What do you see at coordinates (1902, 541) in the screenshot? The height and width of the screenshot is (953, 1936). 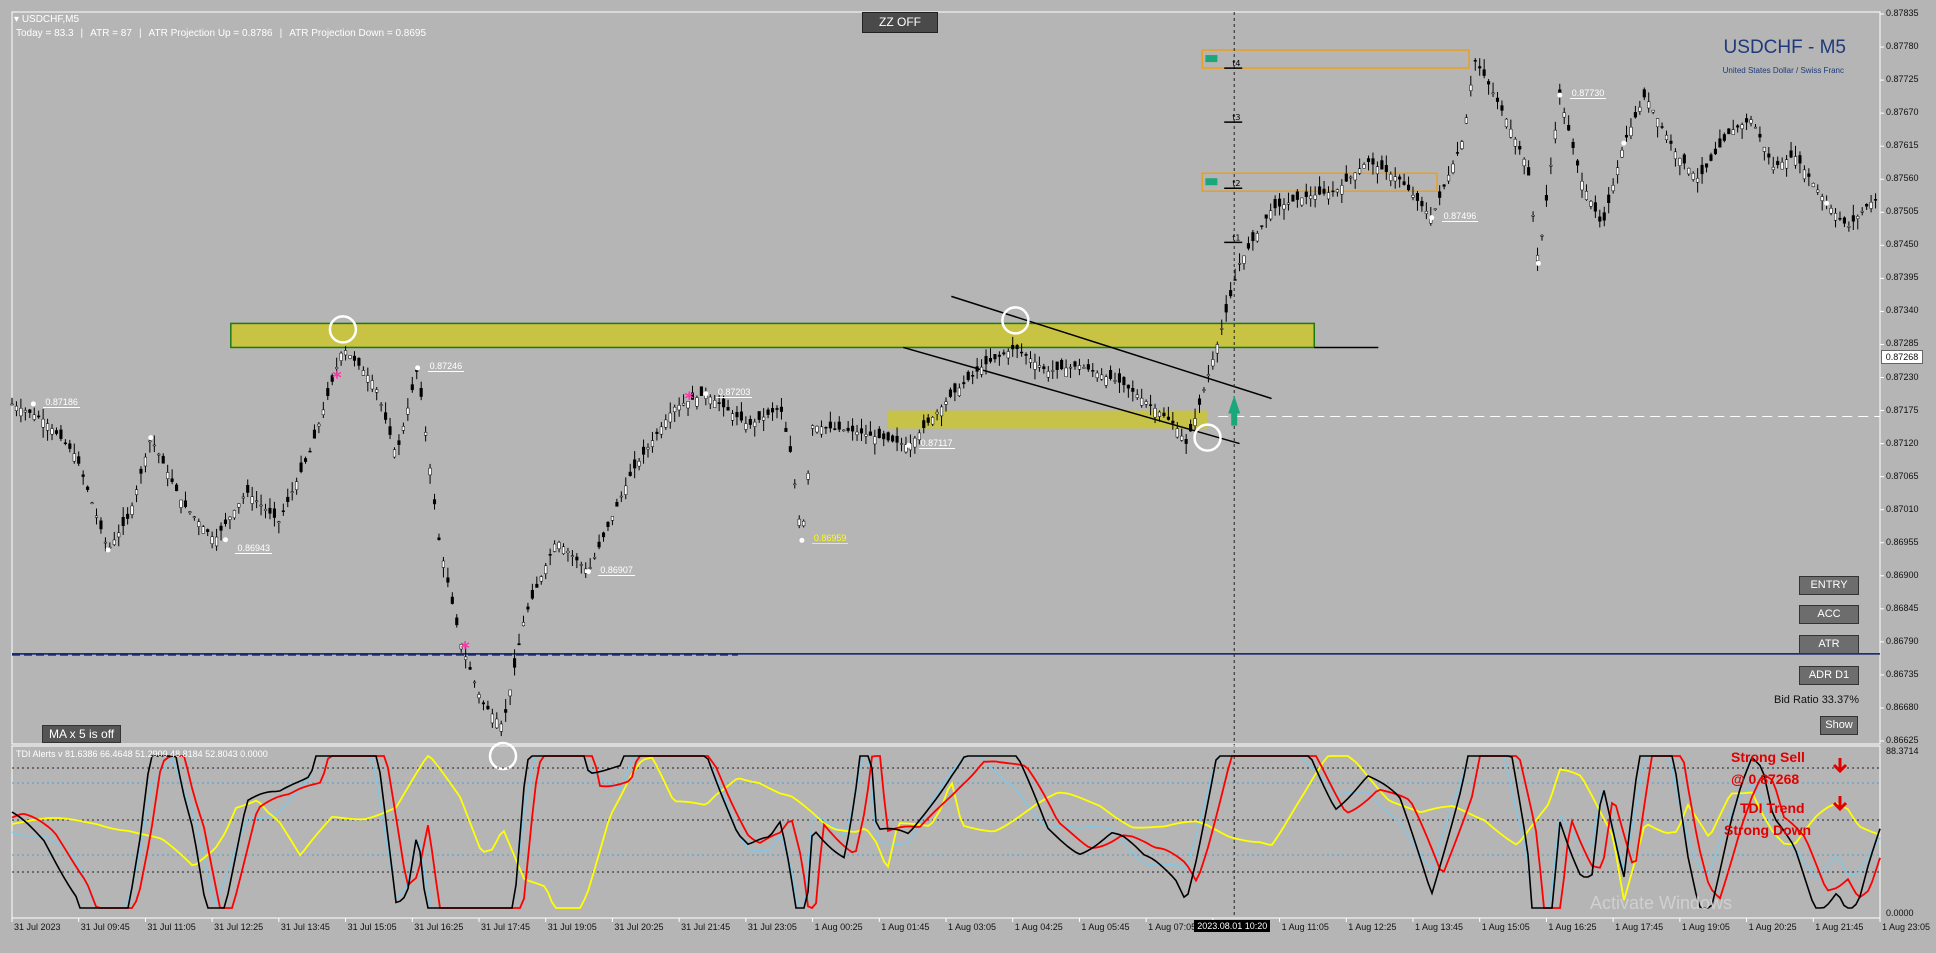 I see `price-axis-label: 0.86955` at bounding box center [1902, 541].